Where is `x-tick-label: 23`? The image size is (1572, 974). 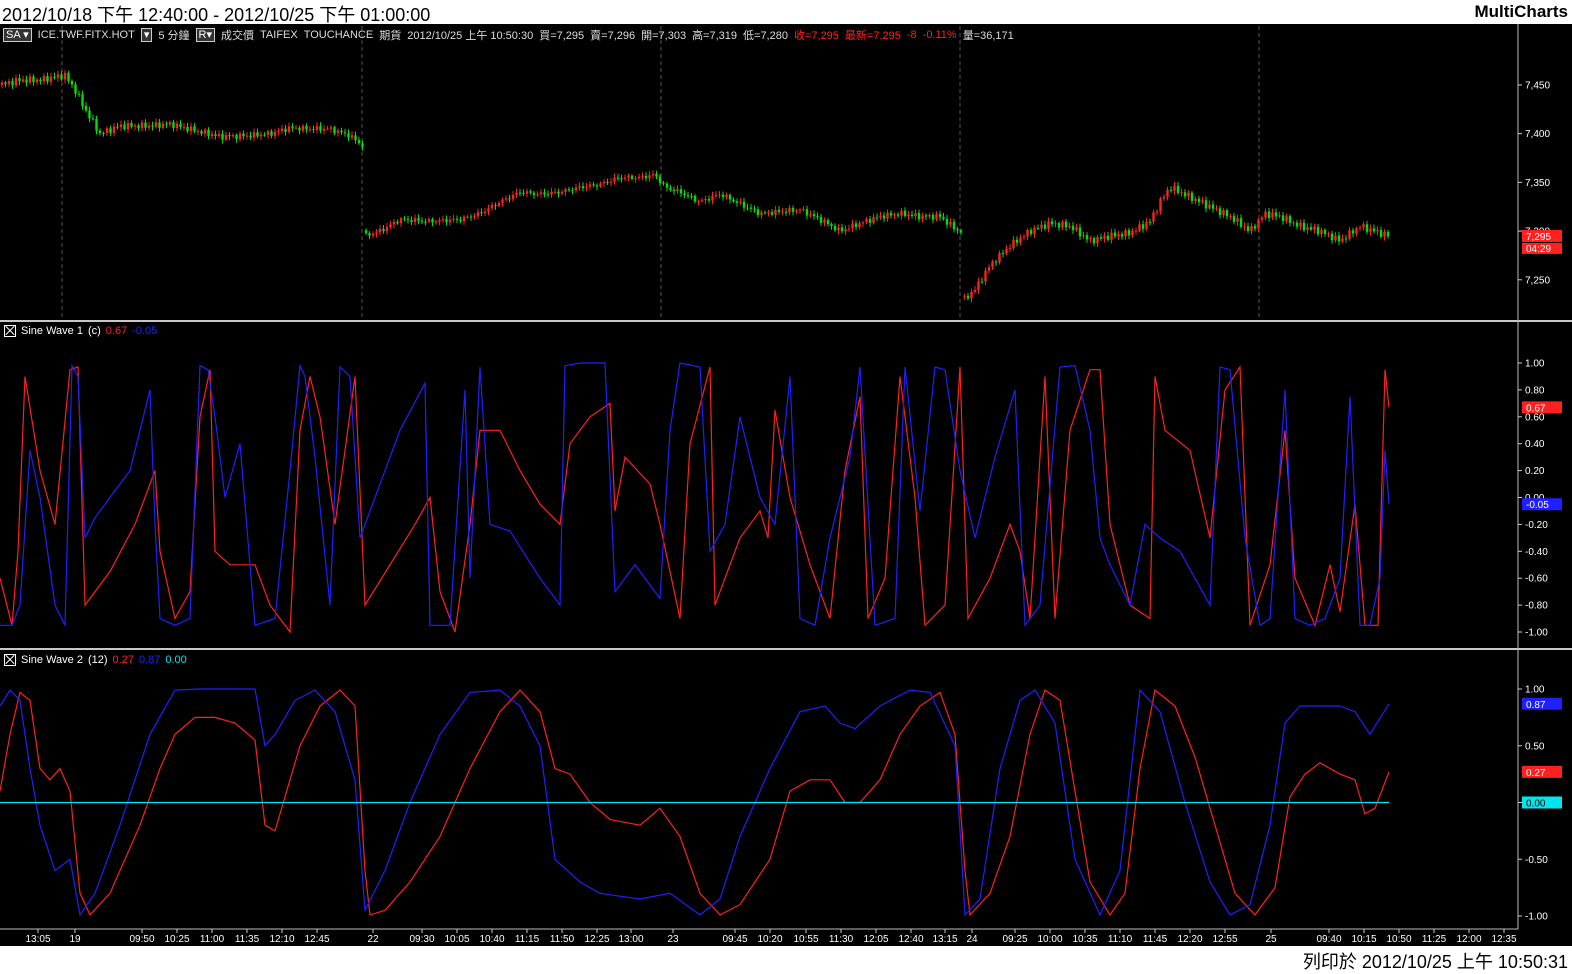 x-tick-label: 23 is located at coordinates (673, 939).